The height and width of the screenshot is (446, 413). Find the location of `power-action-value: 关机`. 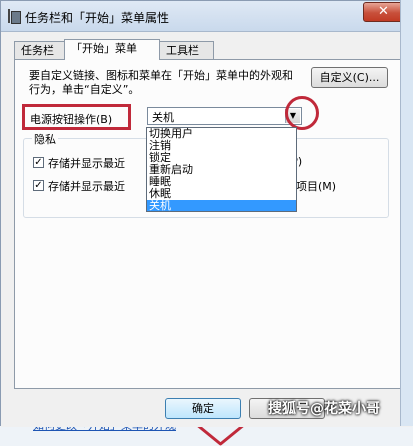

power-action-value: 关机 is located at coordinates (163, 117).